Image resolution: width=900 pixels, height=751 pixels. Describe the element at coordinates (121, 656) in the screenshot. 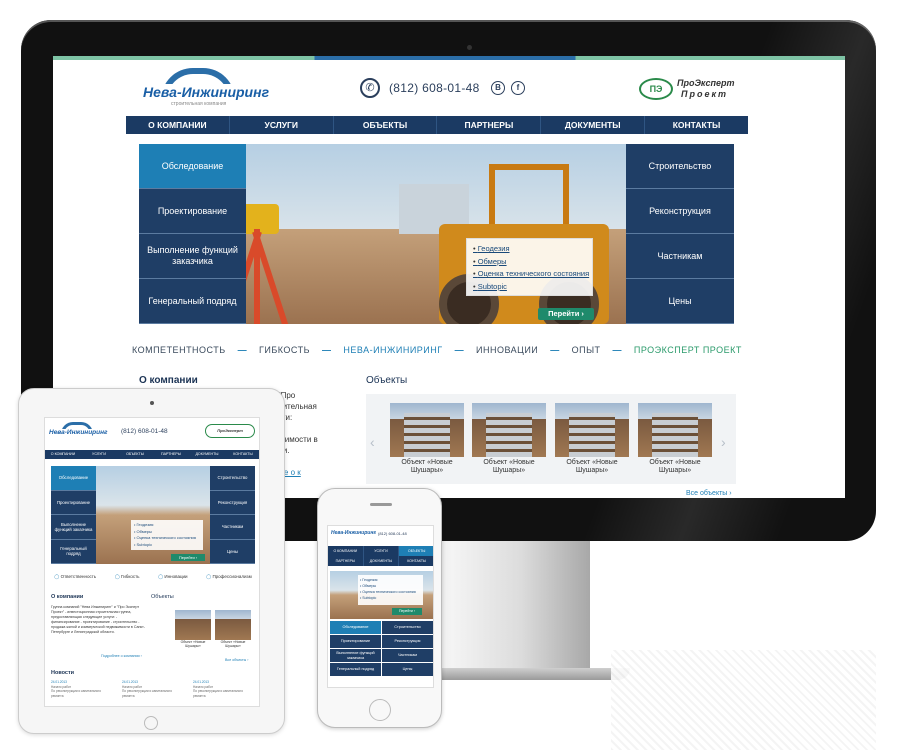

I see `about-more-link: Подробнее о компании ›` at that location.